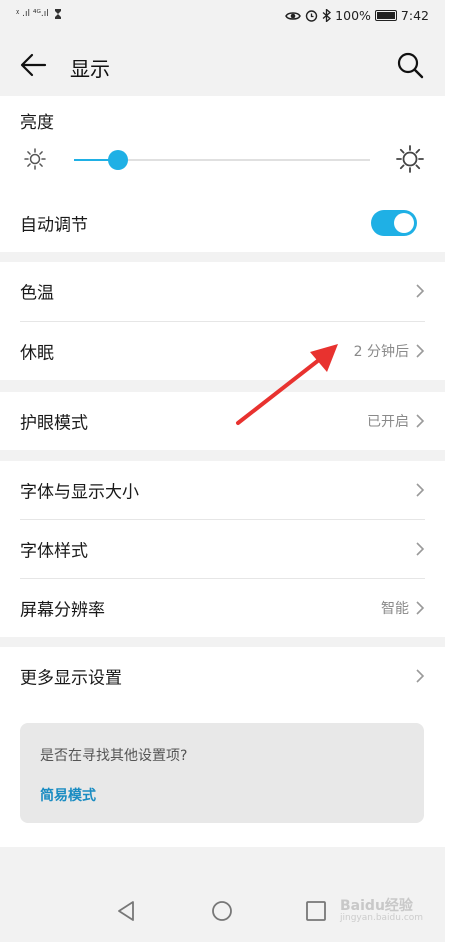 The image size is (461, 942). What do you see at coordinates (404, 223) in the screenshot?
I see `toggle-knob` at bounding box center [404, 223].